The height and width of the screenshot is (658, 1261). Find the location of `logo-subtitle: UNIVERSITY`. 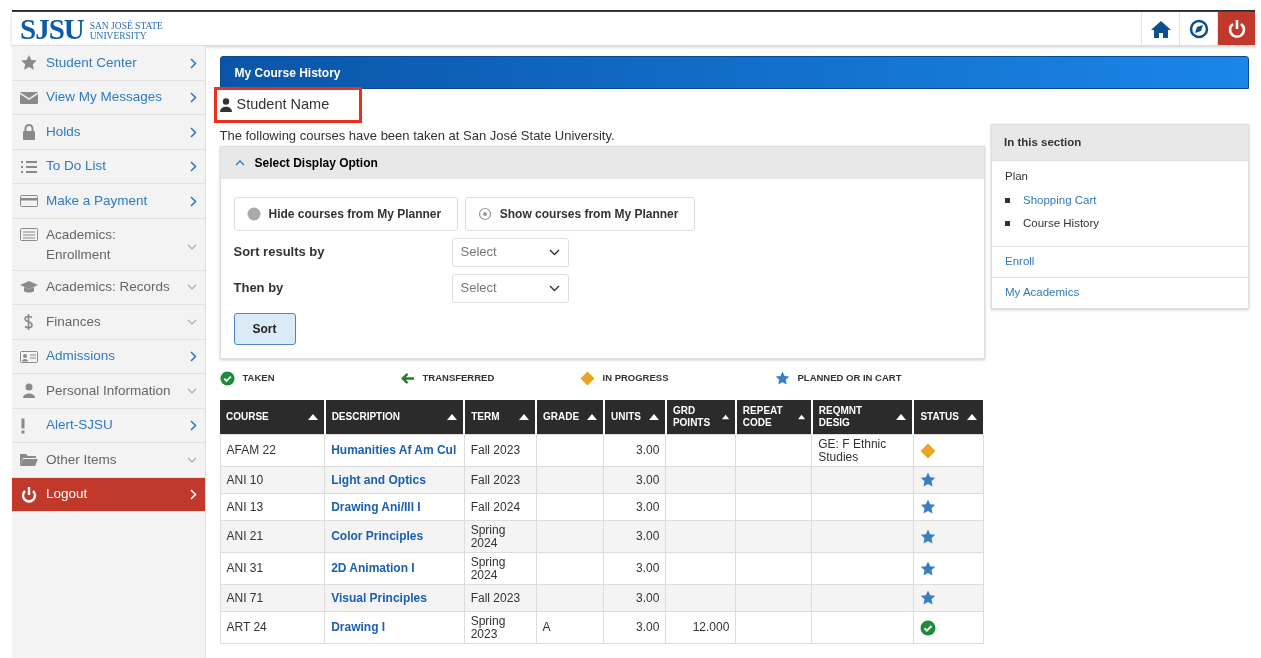

logo-subtitle: UNIVERSITY is located at coordinates (118, 35).